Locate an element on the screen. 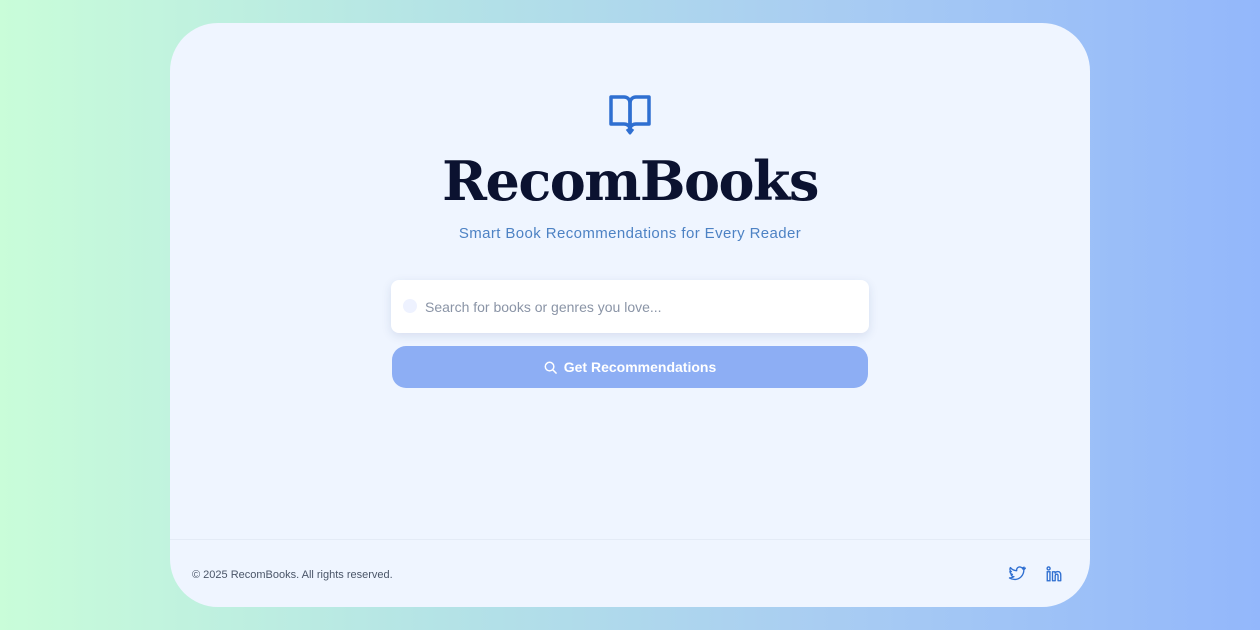  get-recommendations-button: Get Recommendations is located at coordinates (630, 367).